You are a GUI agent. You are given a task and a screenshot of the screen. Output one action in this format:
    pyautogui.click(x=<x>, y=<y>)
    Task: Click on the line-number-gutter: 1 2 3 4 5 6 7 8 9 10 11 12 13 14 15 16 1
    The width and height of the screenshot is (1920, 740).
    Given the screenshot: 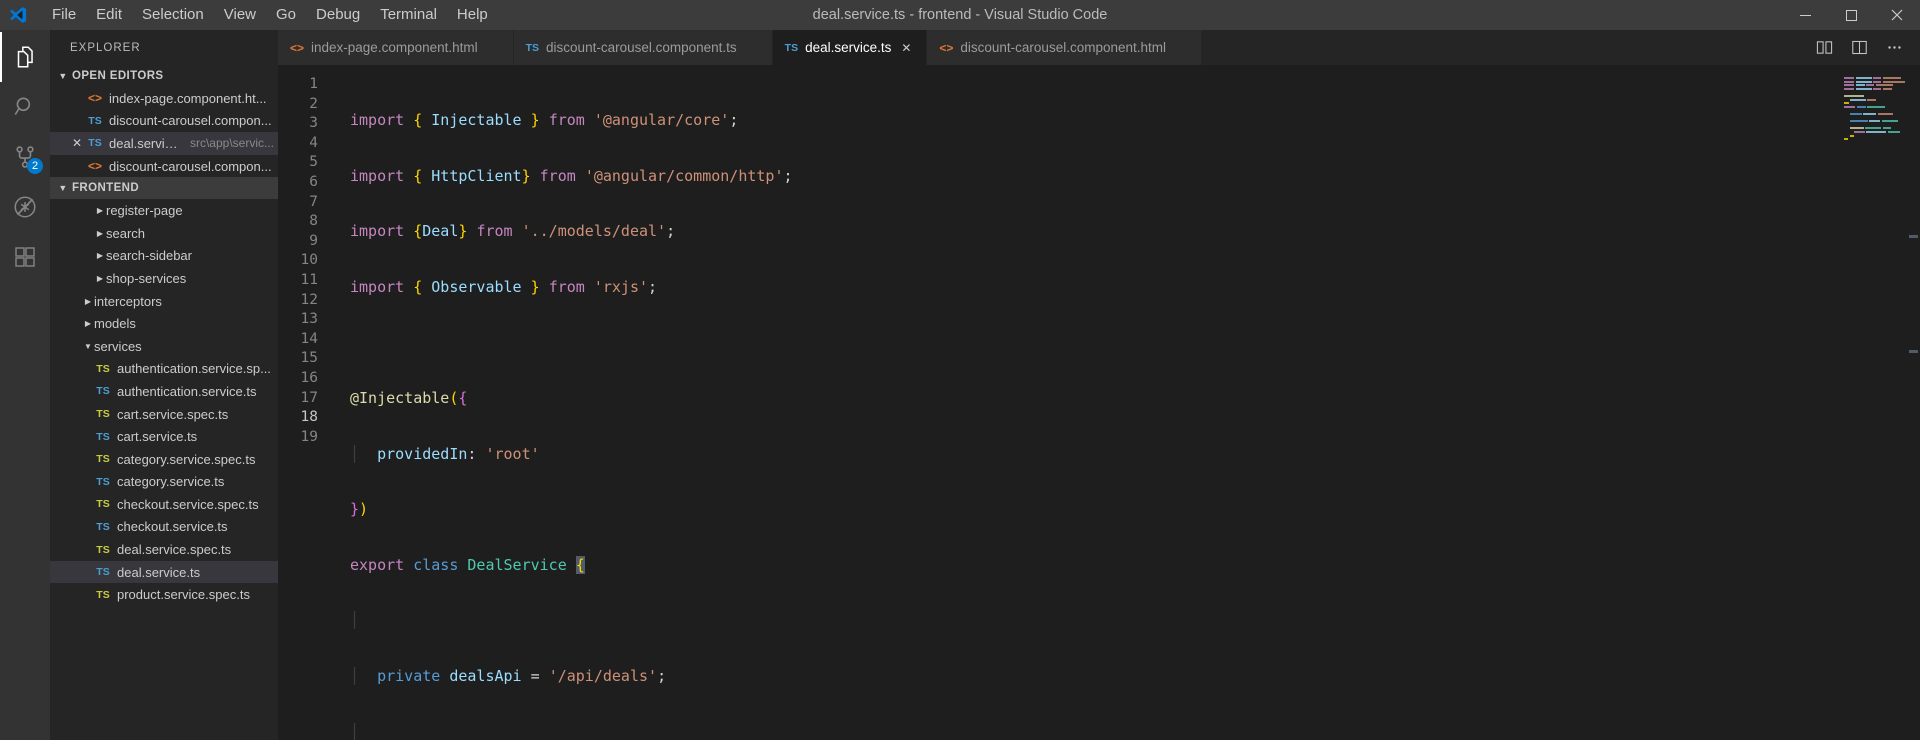 What is the action you would take?
    pyautogui.click(x=309, y=402)
    